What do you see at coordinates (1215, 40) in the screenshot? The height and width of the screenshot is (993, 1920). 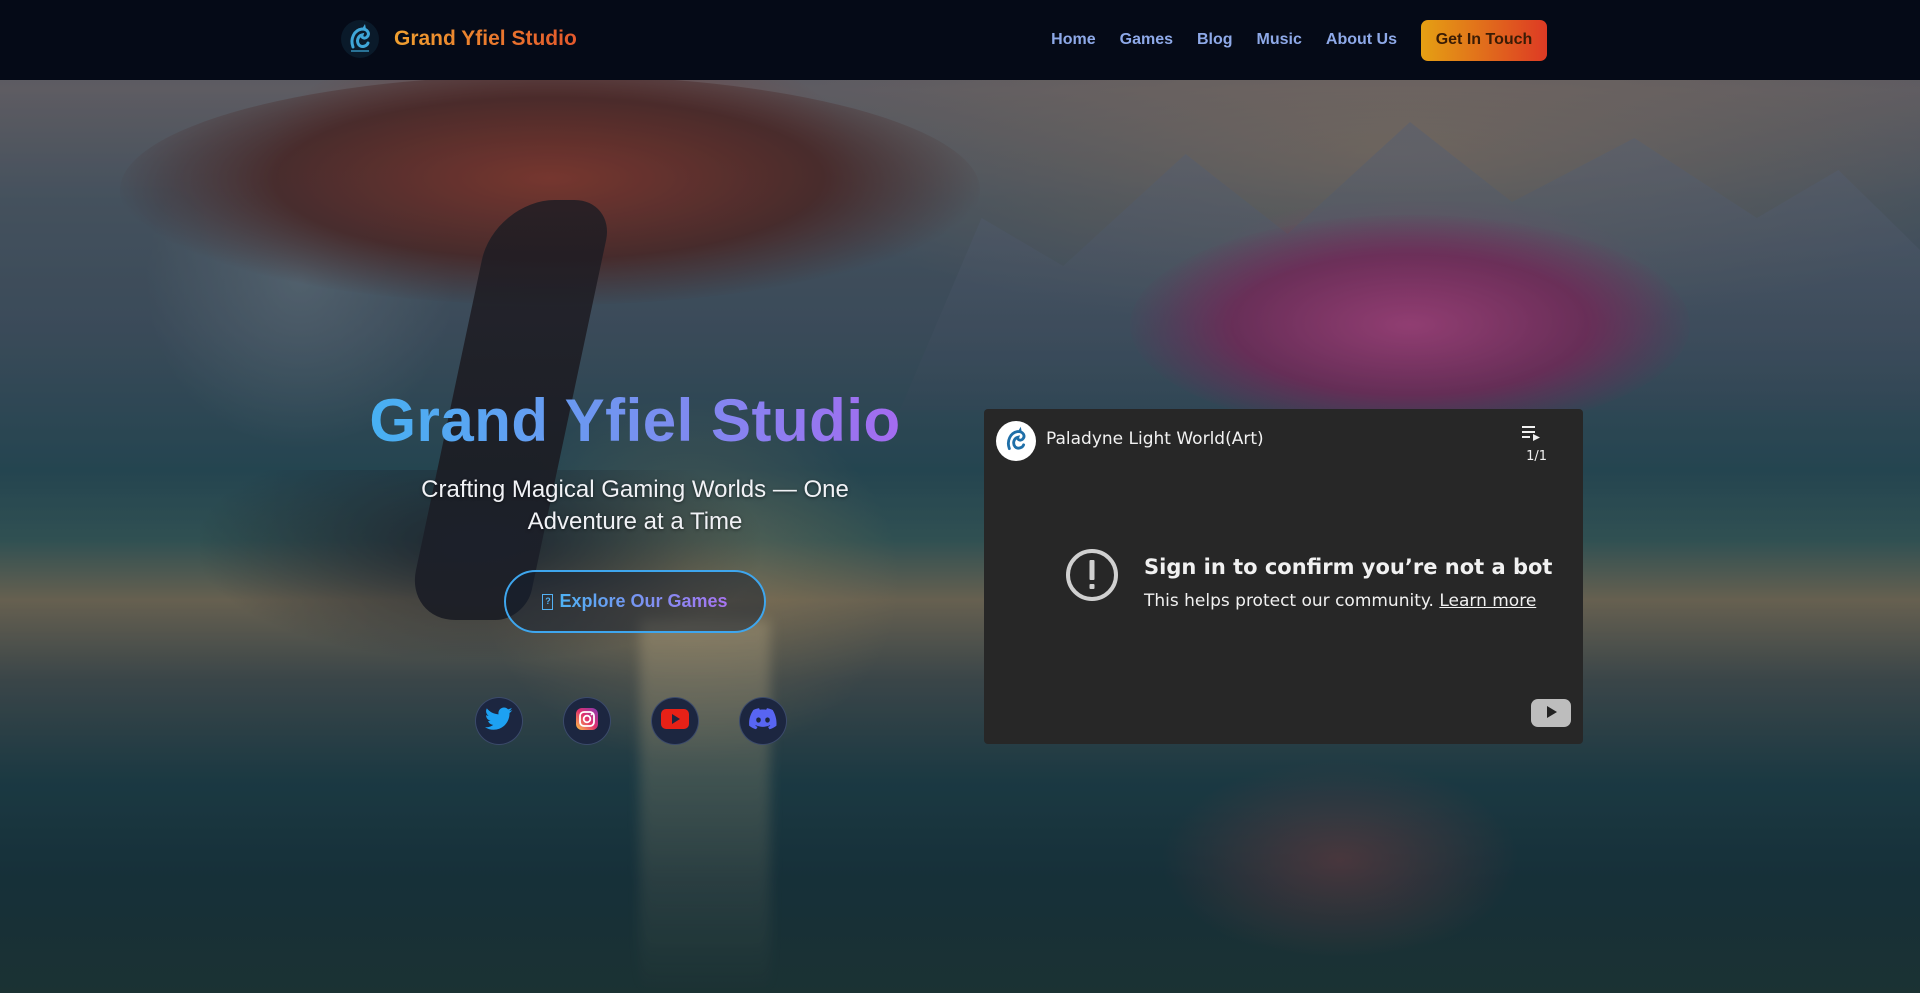 I see `nav-link-blog: Blog` at bounding box center [1215, 40].